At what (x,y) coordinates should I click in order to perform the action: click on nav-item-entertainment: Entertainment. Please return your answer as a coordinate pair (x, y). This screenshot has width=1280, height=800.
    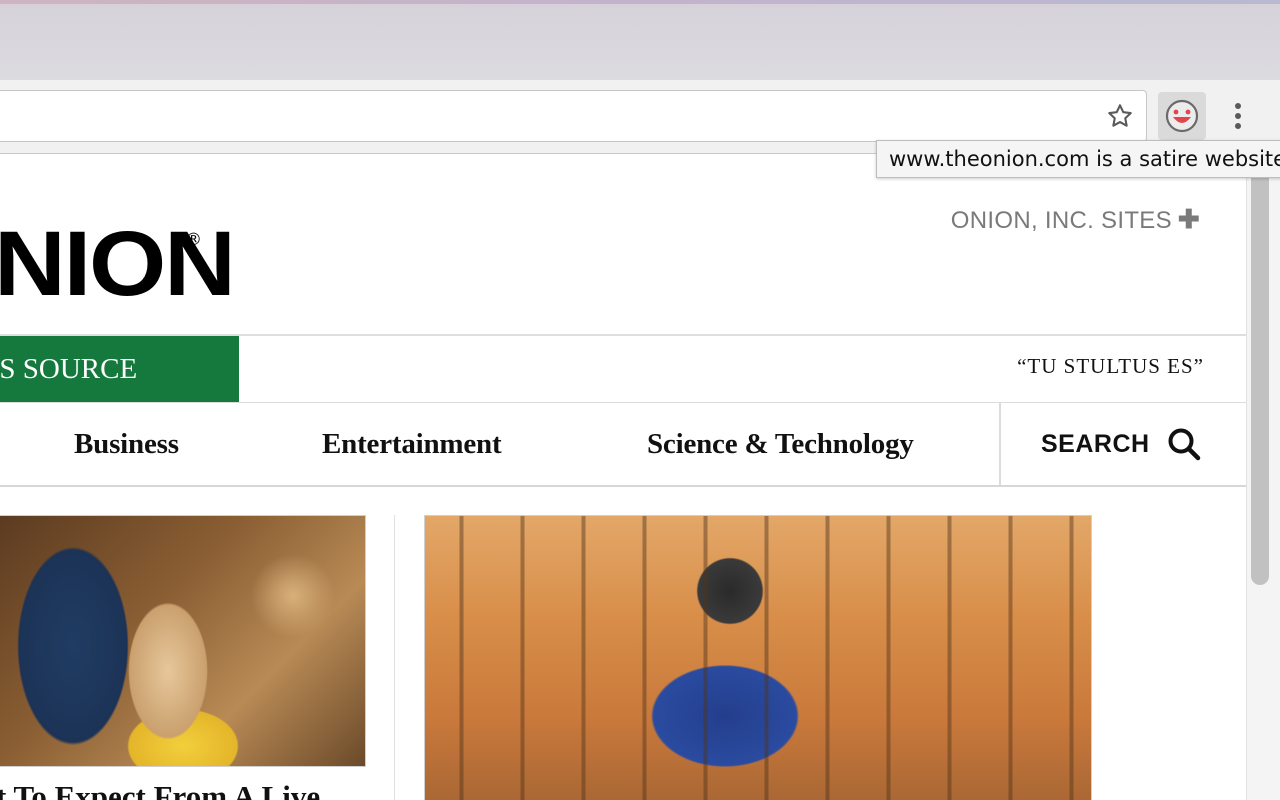
    Looking at the image, I should click on (412, 444).